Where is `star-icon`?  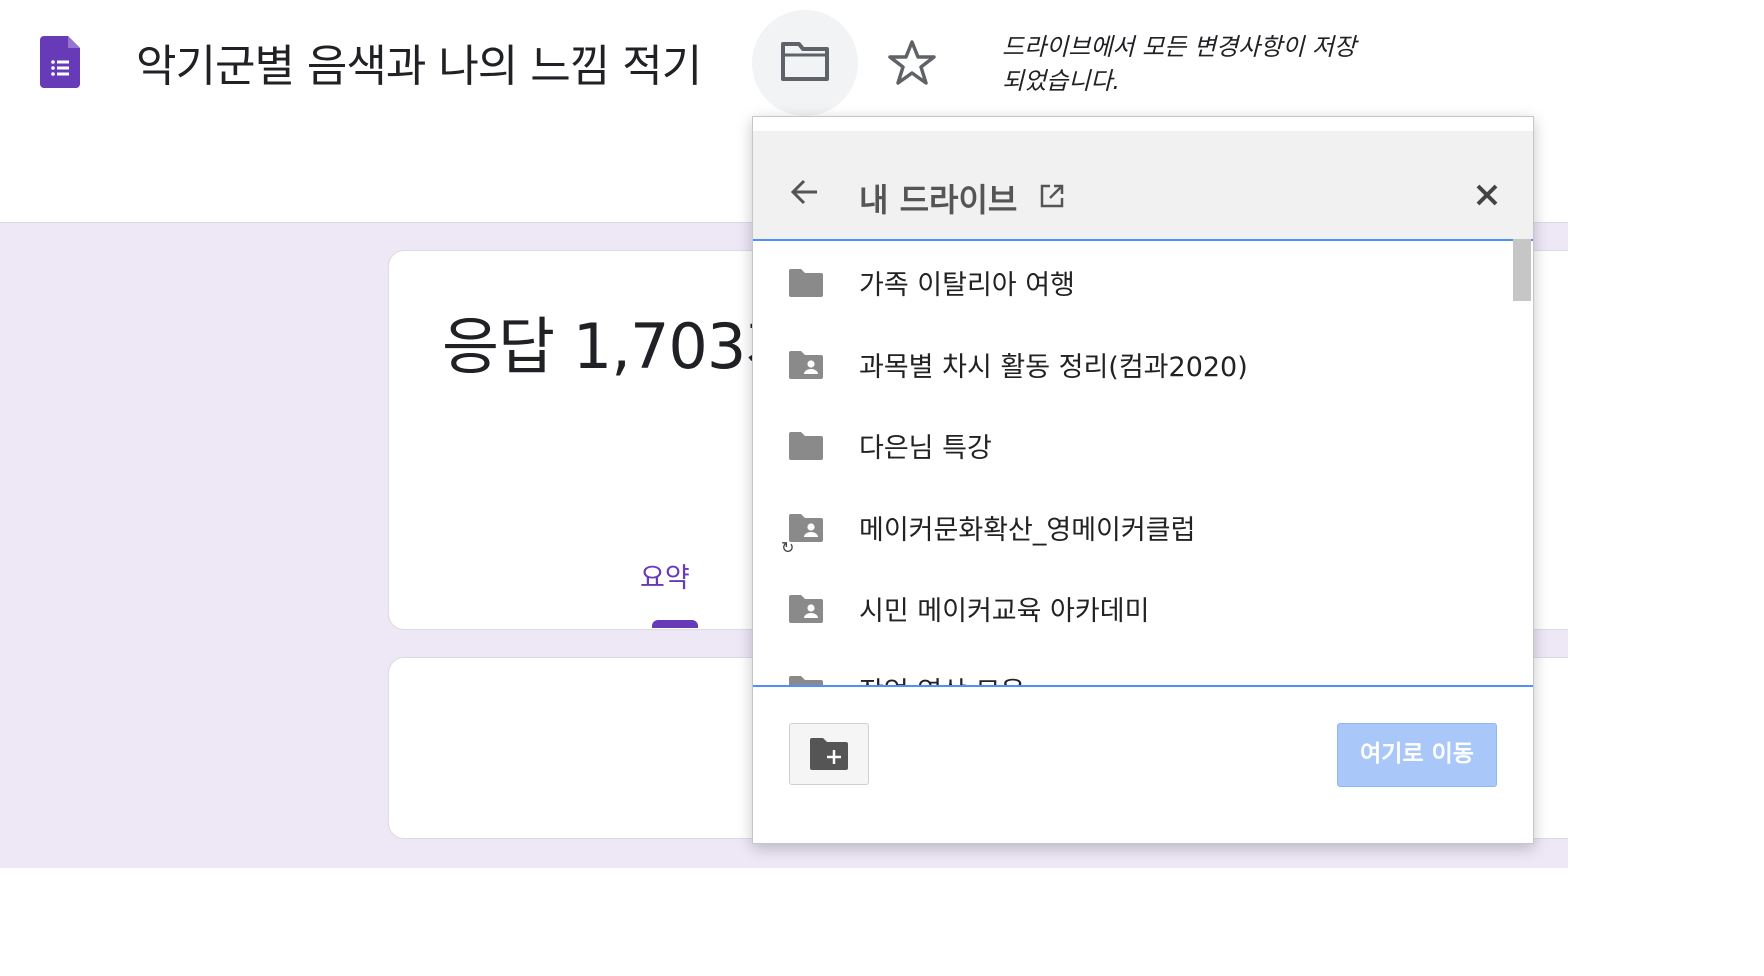 star-icon is located at coordinates (912, 62).